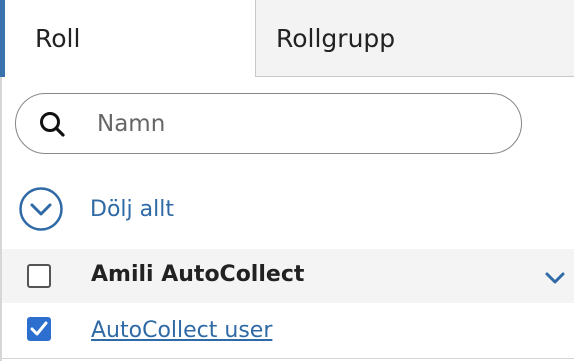 The height and width of the screenshot is (361, 574). What do you see at coordinates (132, 209) in the screenshot?
I see `collapse-all-label: Dölj allt` at bounding box center [132, 209].